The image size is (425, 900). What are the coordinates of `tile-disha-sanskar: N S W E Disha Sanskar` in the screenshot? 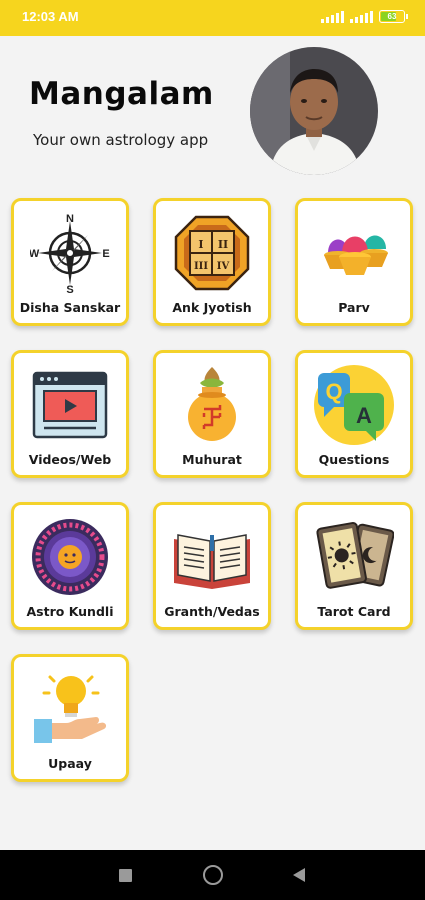 It's located at (70, 262).